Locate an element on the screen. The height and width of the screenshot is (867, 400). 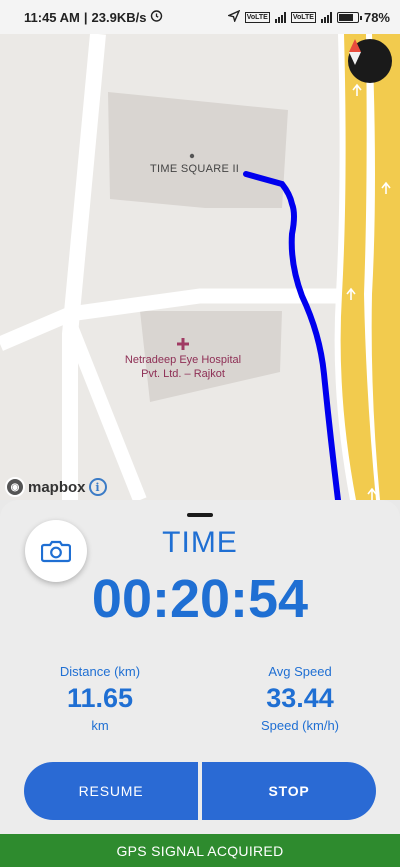
battery-fill is located at coordinates (345, 17).